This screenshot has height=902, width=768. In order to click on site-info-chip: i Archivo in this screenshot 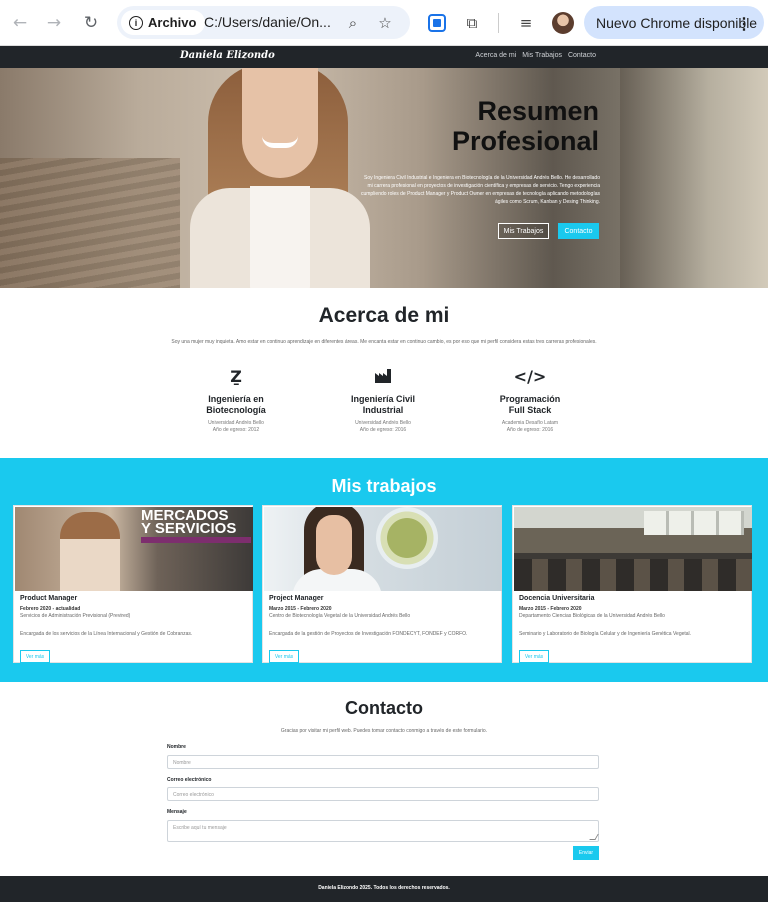, I will do `click(163, 22)`.